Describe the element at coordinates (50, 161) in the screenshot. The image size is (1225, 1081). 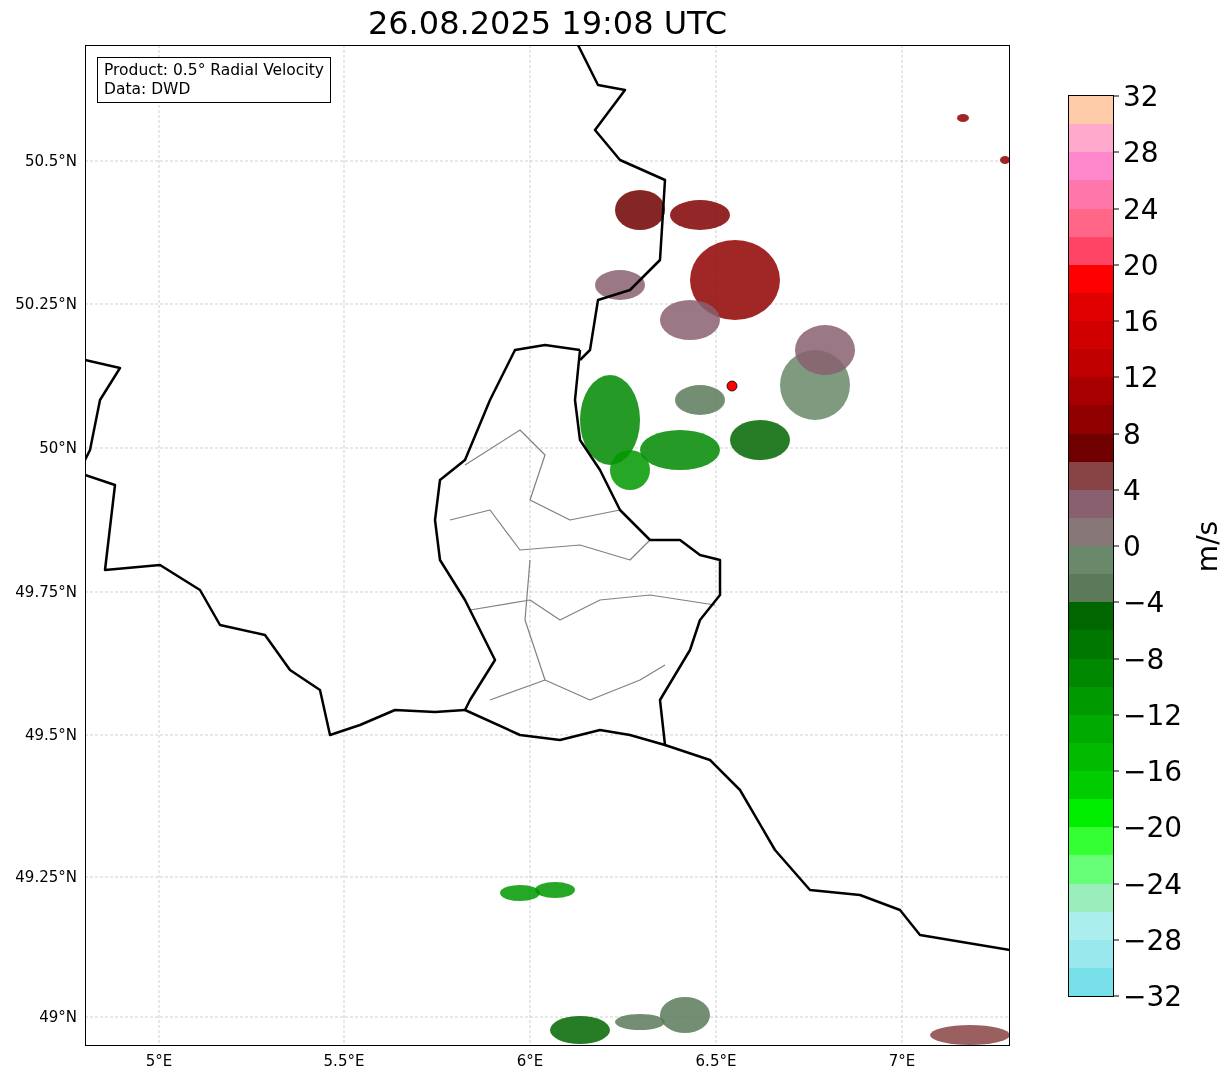
I see `latitude-label: 50.5°N` at that location.